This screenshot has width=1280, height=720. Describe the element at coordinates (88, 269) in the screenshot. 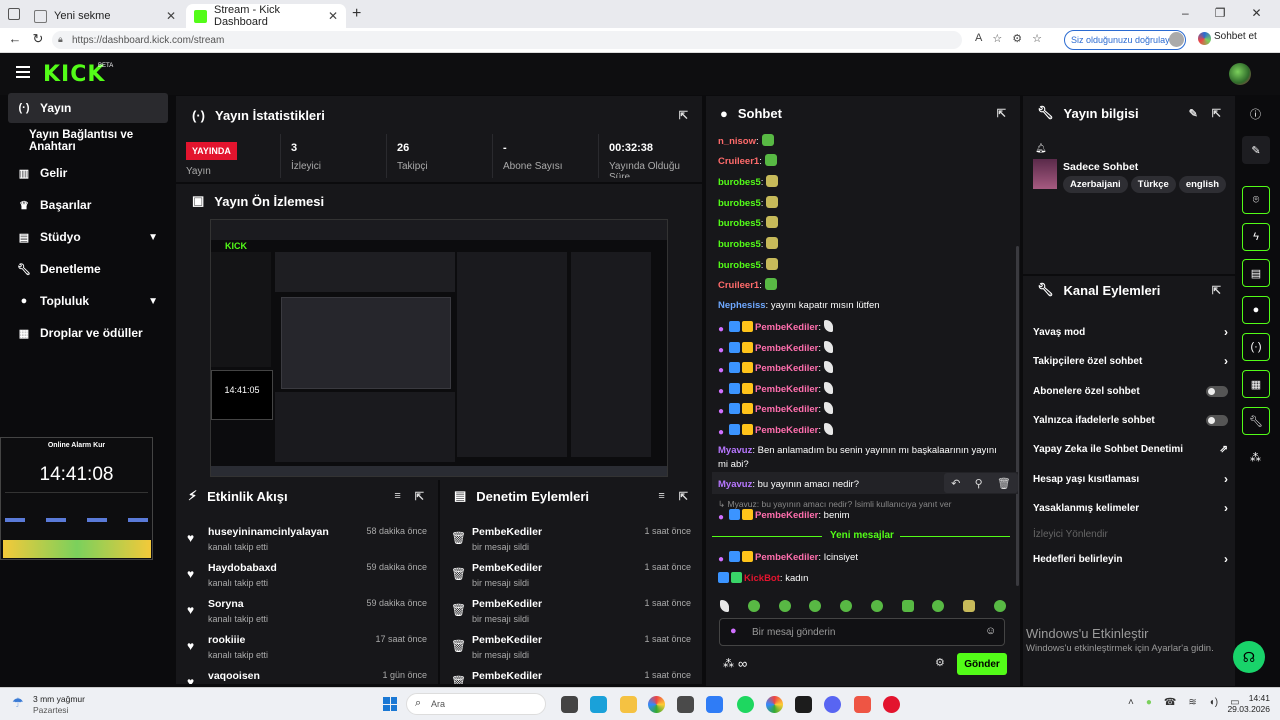

I see `sidebar-item-denetleme: 🔧︎ Denetleme` at that location.